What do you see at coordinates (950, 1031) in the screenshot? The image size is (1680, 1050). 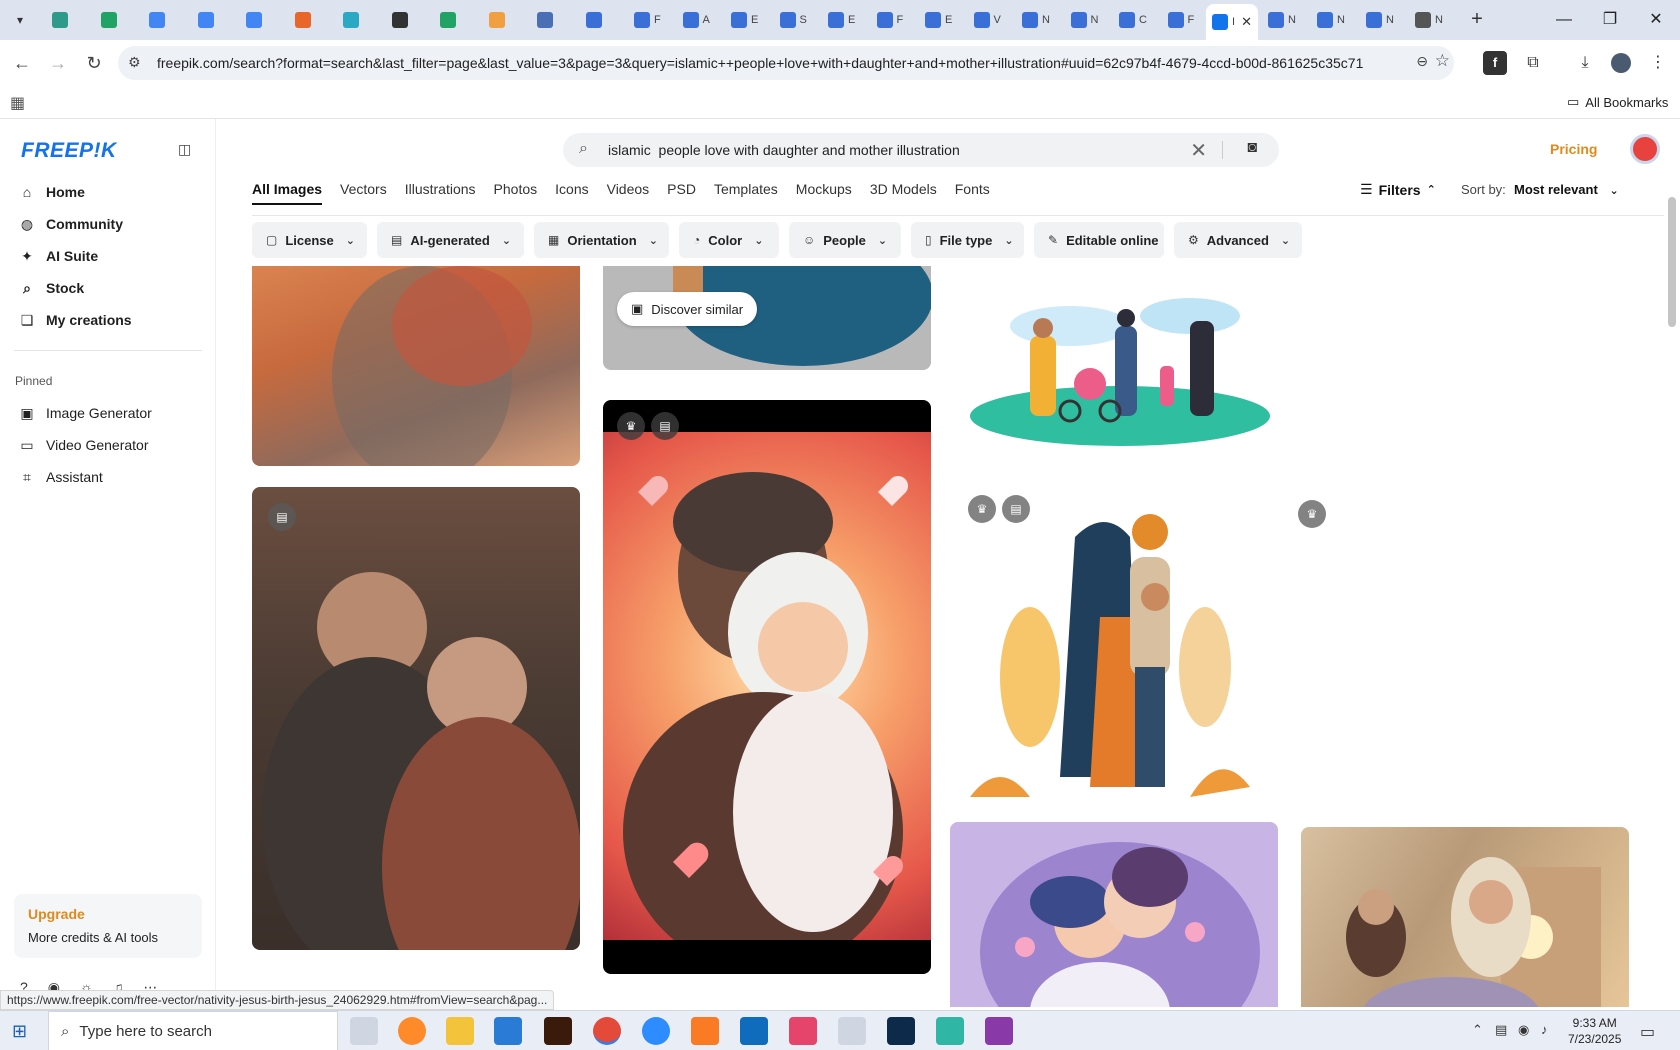 I see `app-diamond-icon` at bounding box center [950, 1031].